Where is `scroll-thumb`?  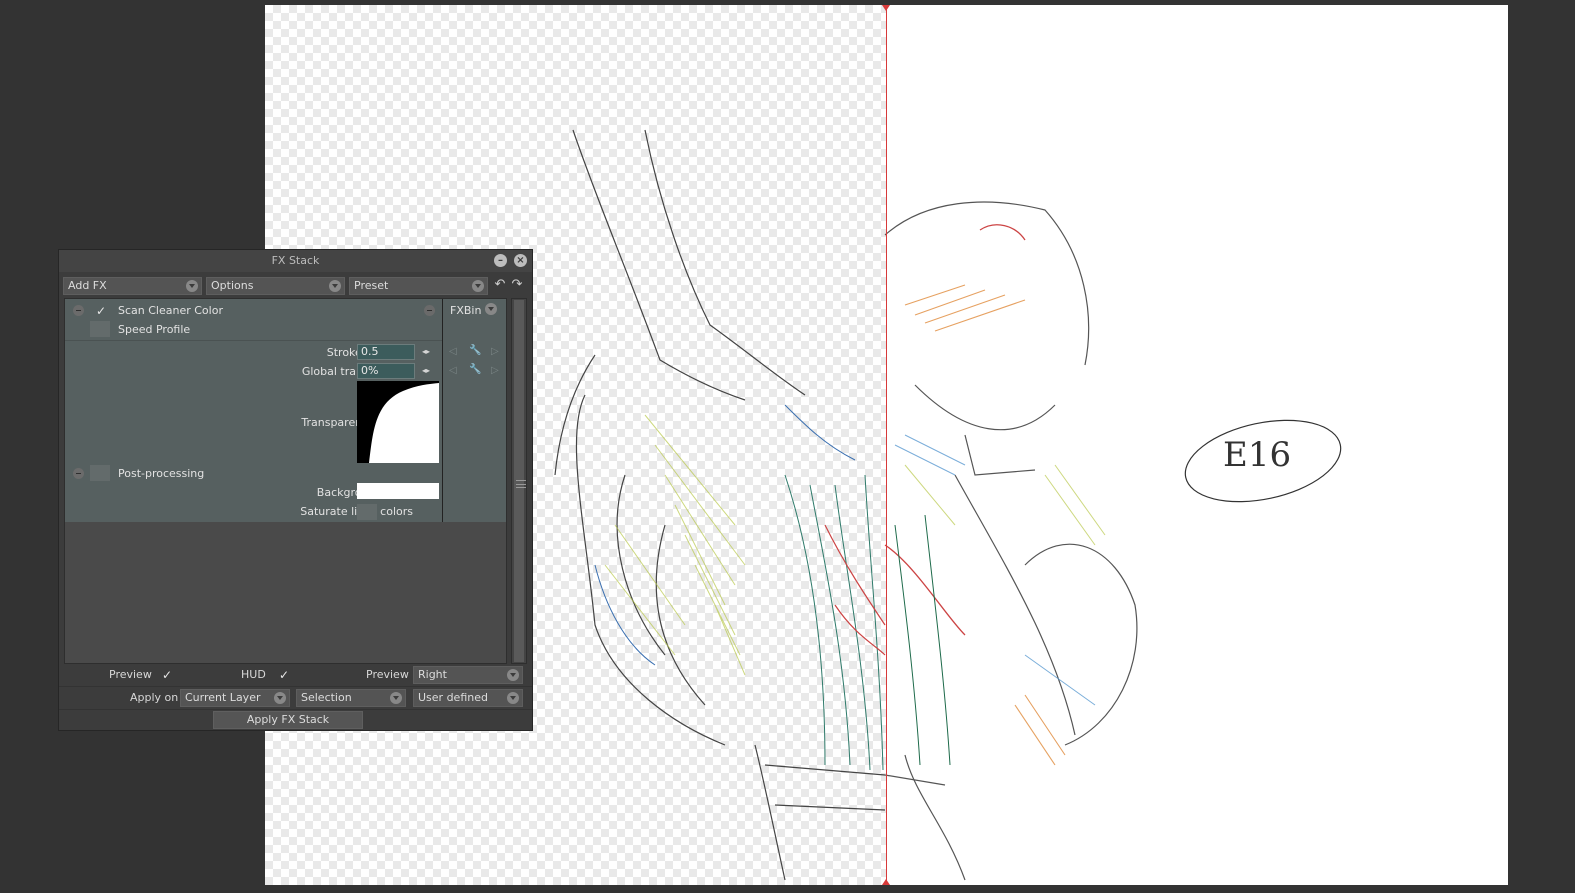
scroll-thumb is located at coordinates (520, 481).